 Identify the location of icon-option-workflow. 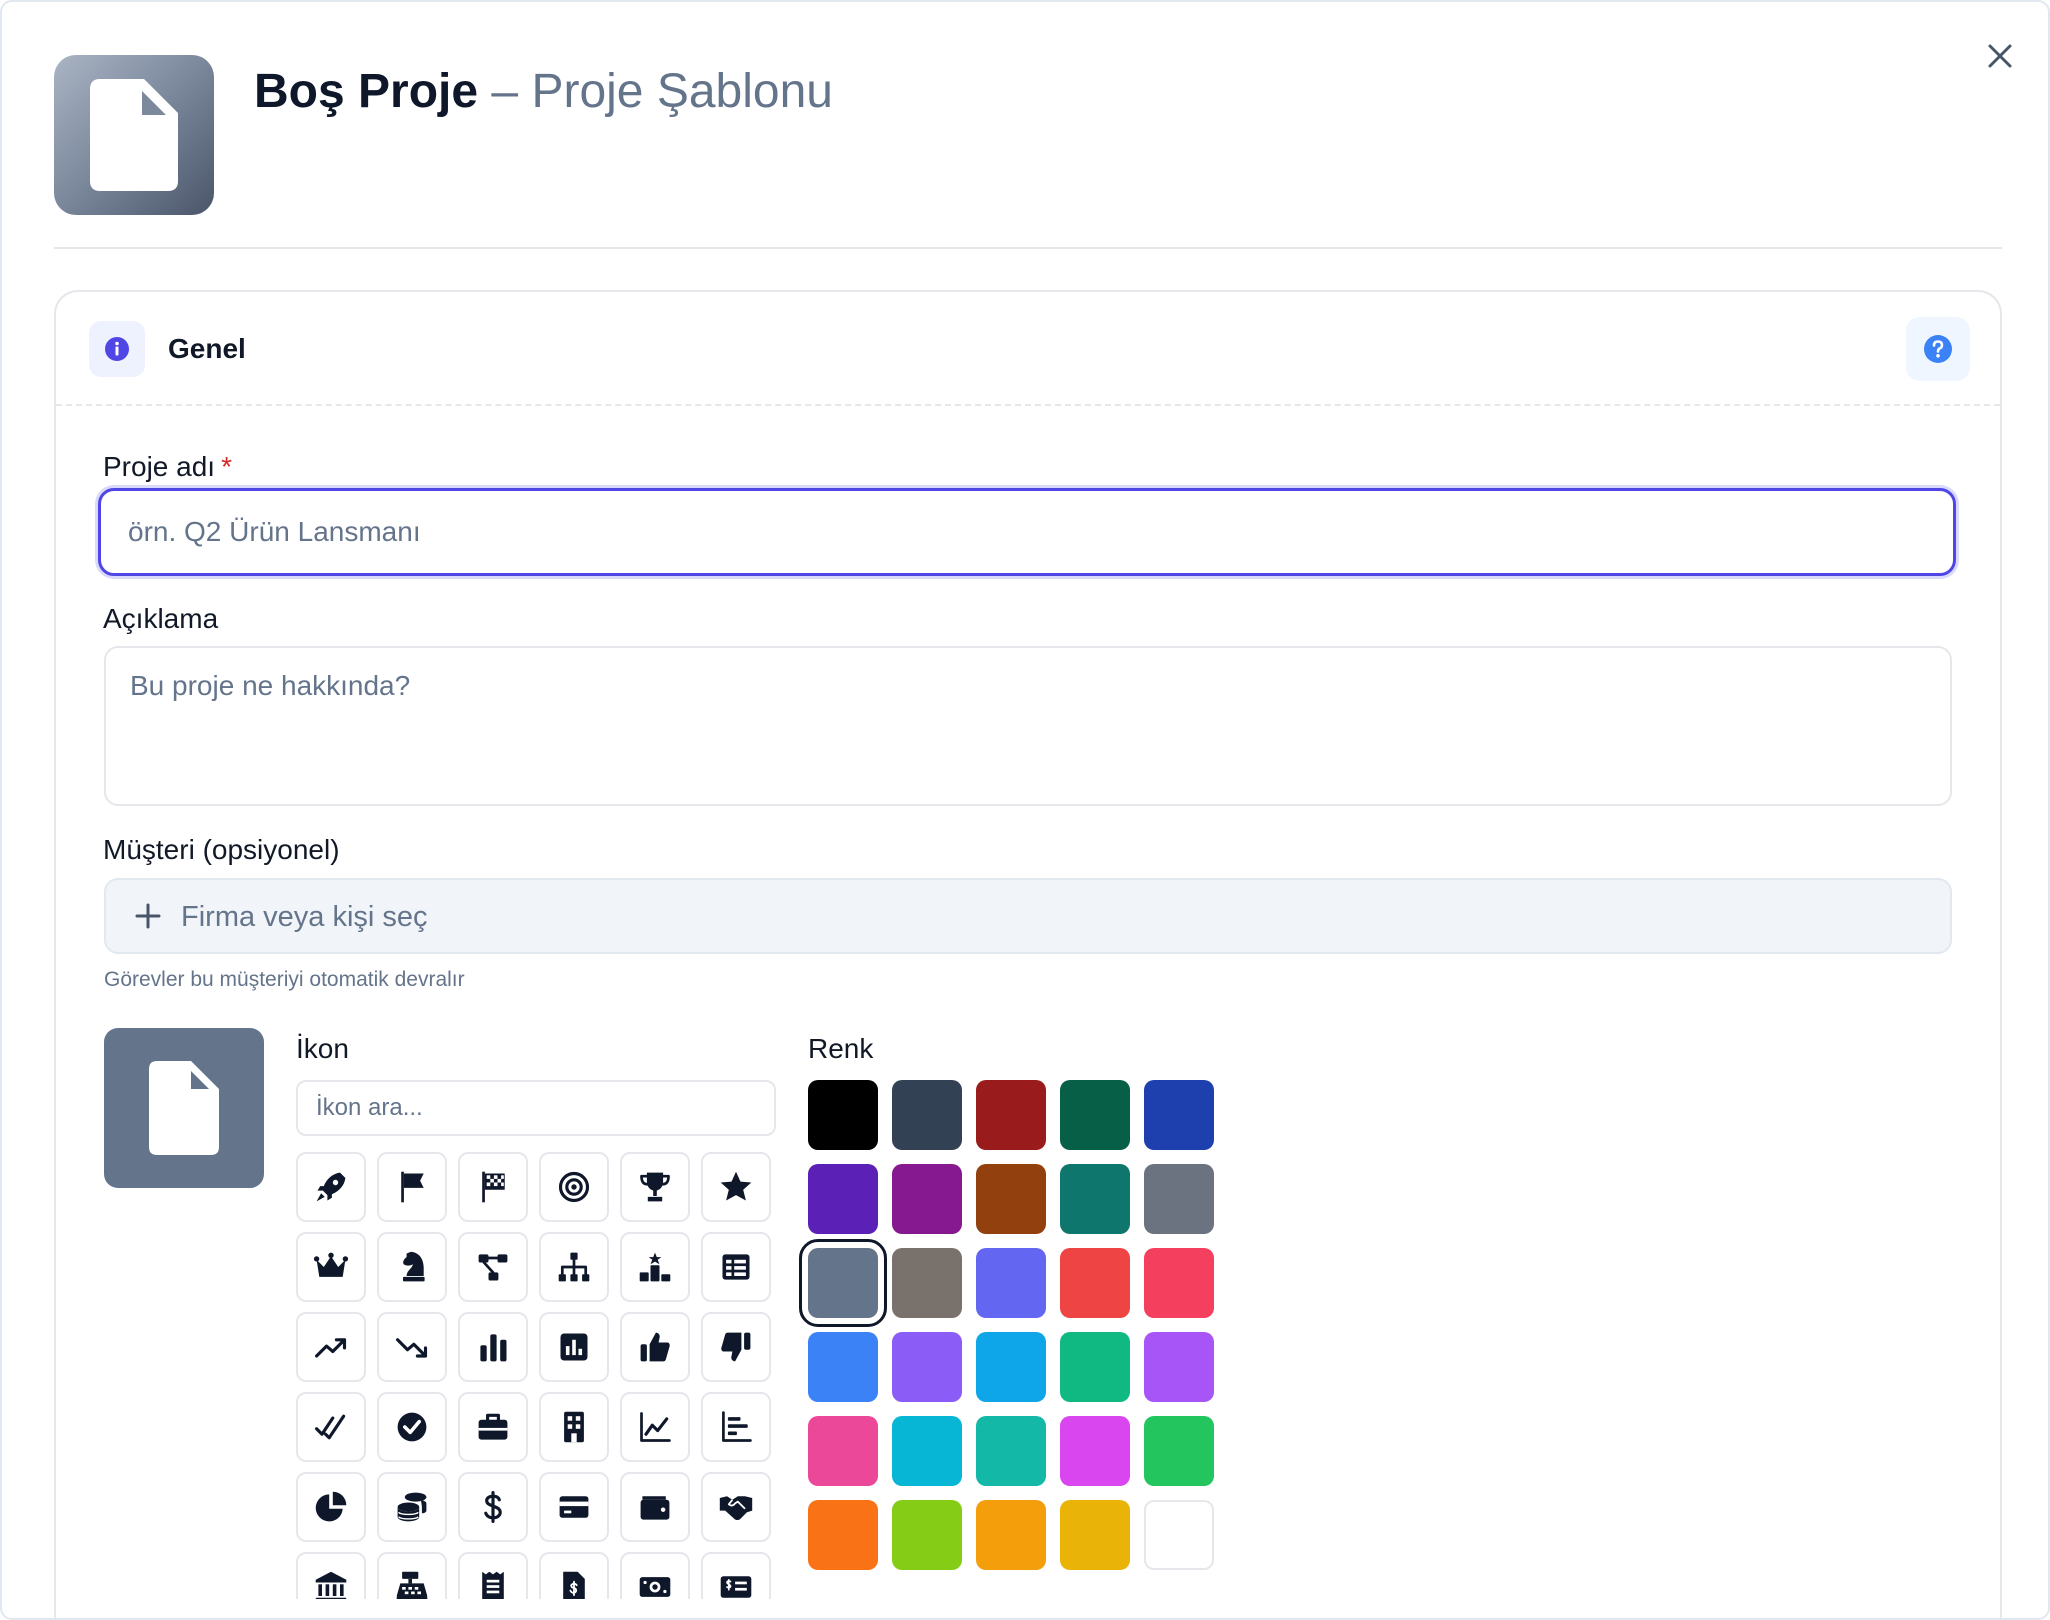
(493, 1267).